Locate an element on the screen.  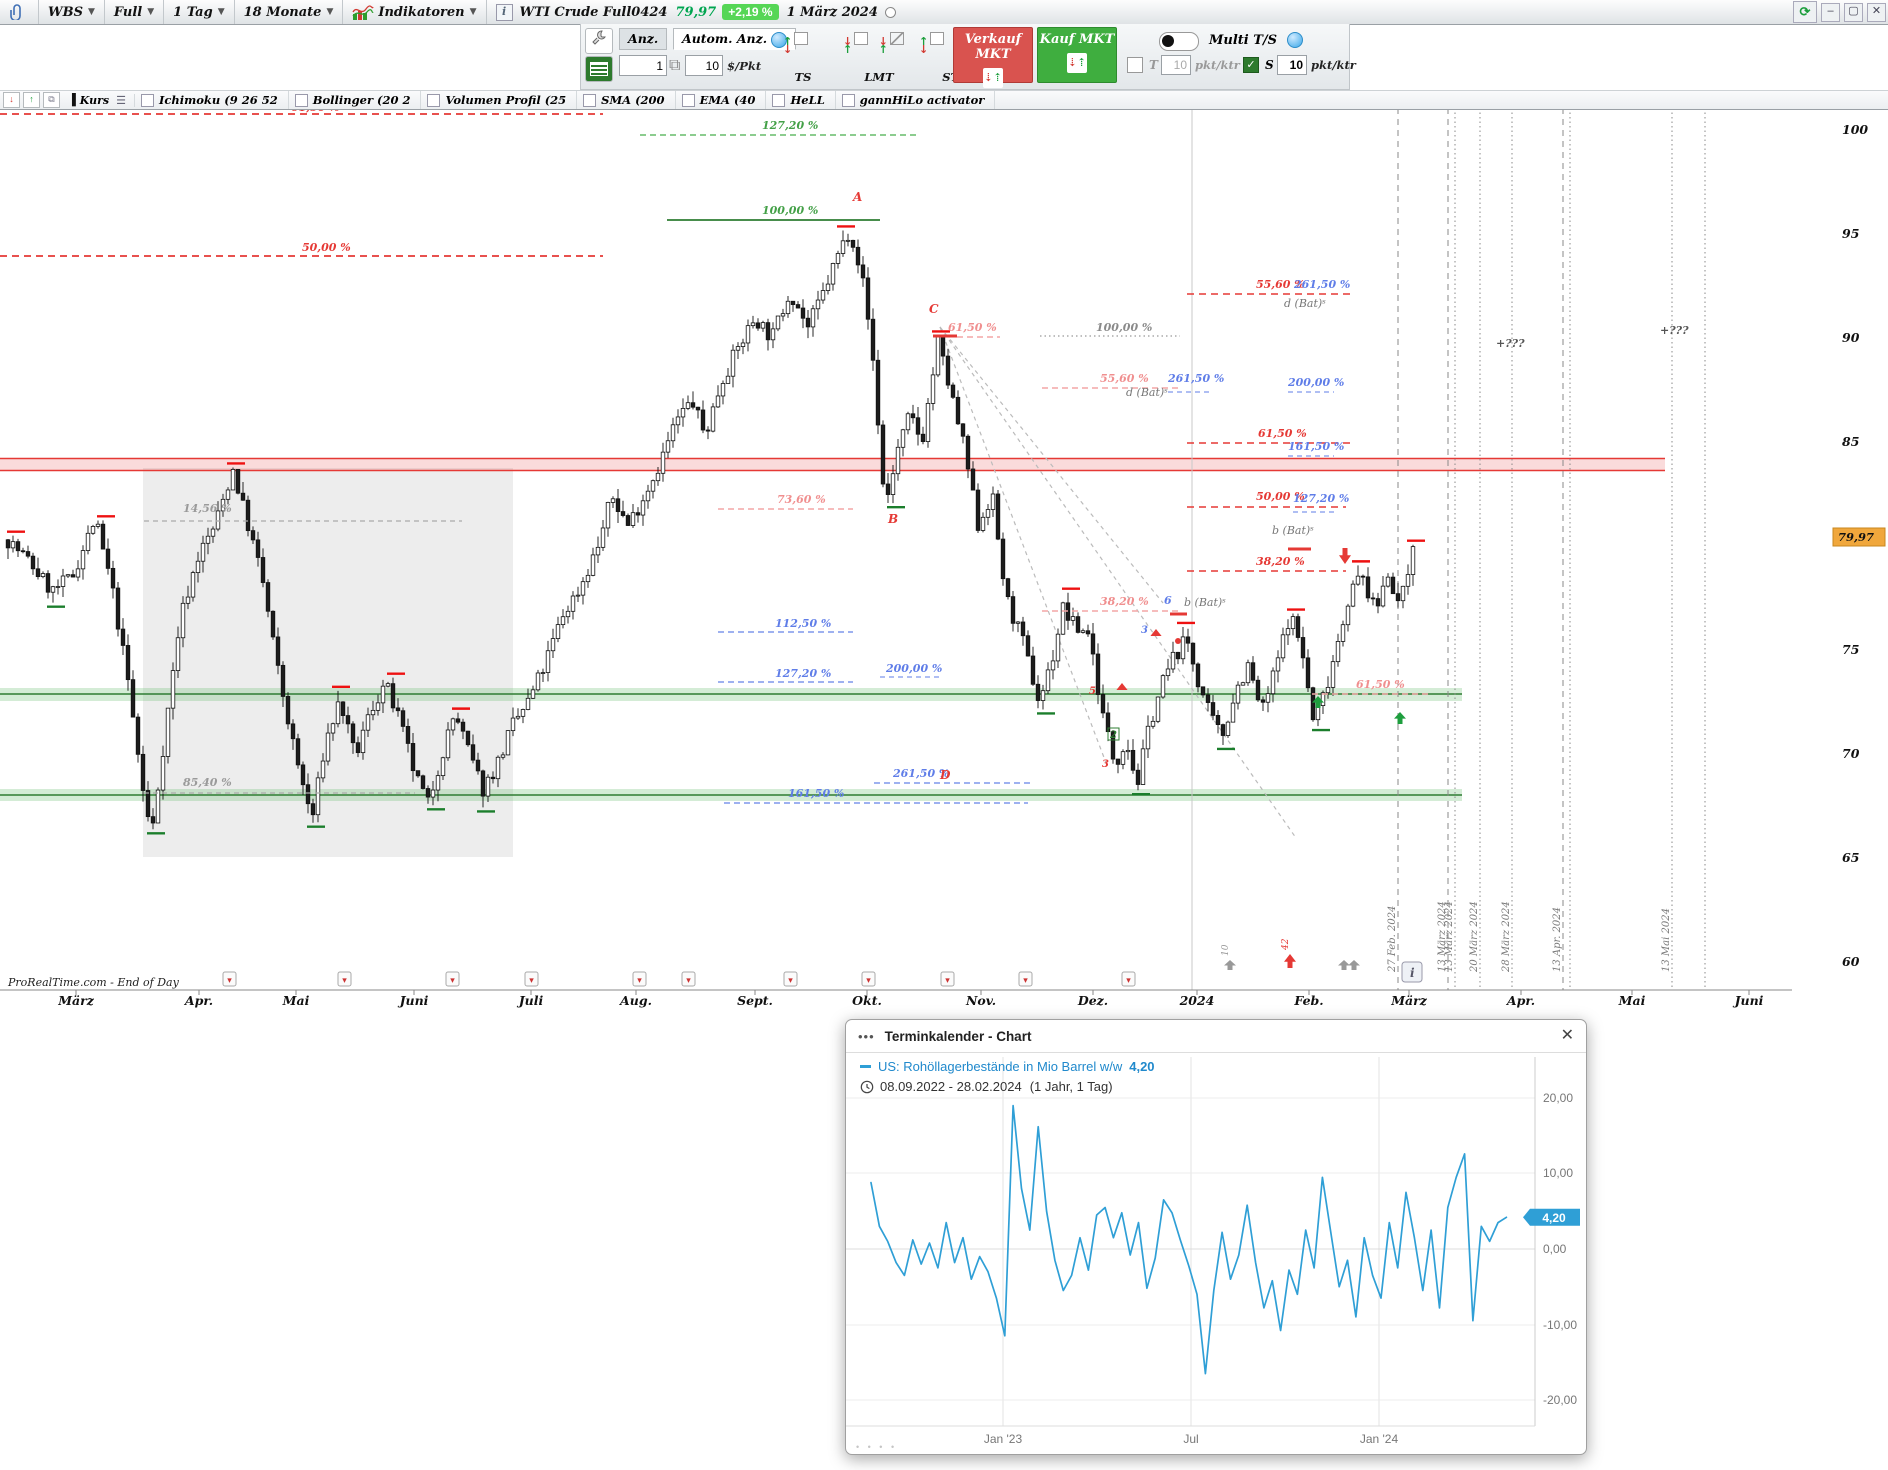
multi-ts-toggle is located at coordinates (1179, 41).